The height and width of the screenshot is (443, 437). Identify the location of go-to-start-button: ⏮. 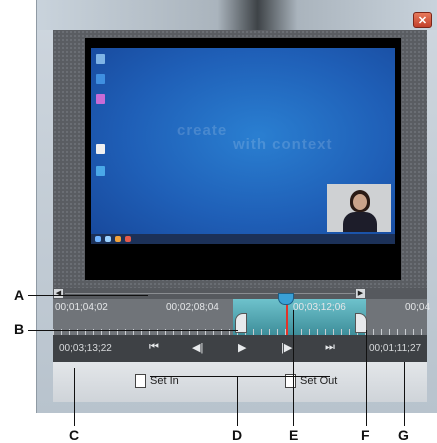
(154, 347).